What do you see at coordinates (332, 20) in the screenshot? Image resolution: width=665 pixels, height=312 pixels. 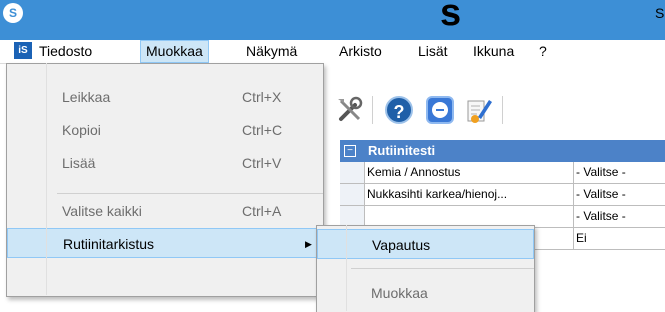 I see `banner: s S` at bounding box center [332, 20].